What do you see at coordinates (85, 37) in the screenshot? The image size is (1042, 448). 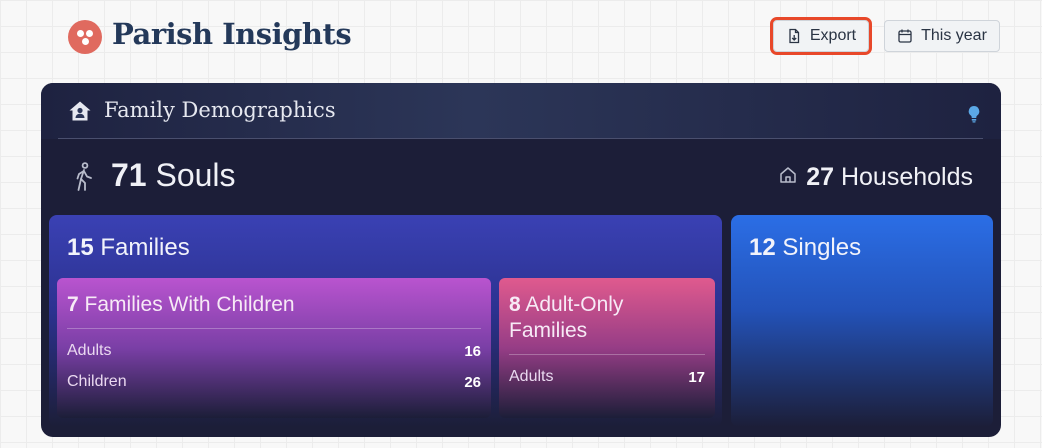 I see `parish-logo-icon` at bounding box center [85, 37].